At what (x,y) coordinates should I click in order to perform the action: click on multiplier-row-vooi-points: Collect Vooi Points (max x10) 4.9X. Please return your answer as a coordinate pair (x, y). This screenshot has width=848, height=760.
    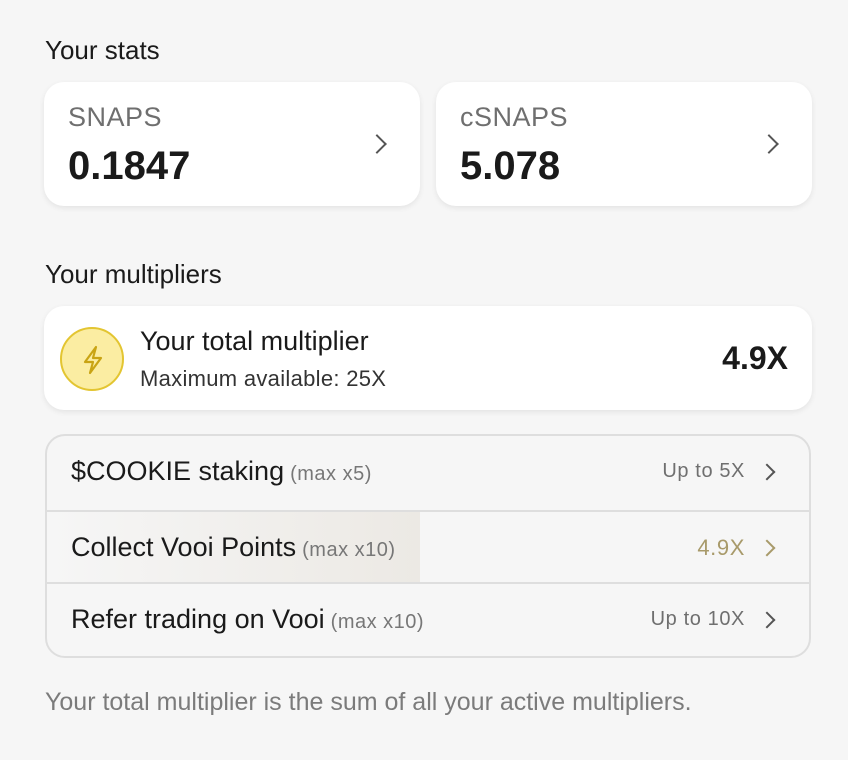
    Looking at the image, I should click on (428, 547).